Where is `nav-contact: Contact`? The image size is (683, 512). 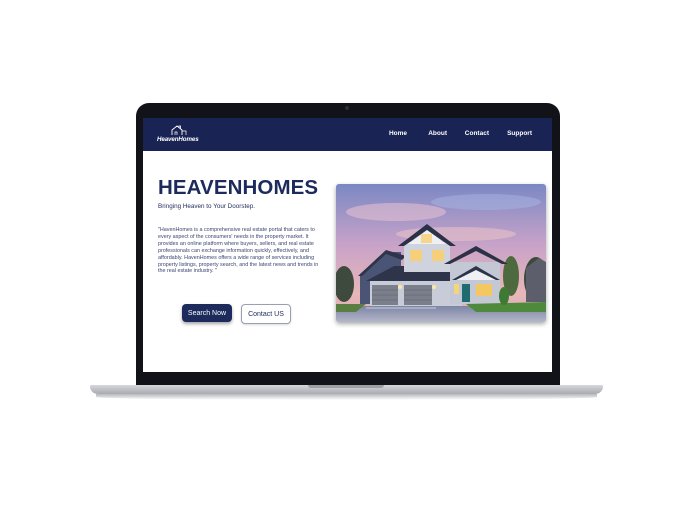
nav-contact: Contact is located at coordinates (477, 133).